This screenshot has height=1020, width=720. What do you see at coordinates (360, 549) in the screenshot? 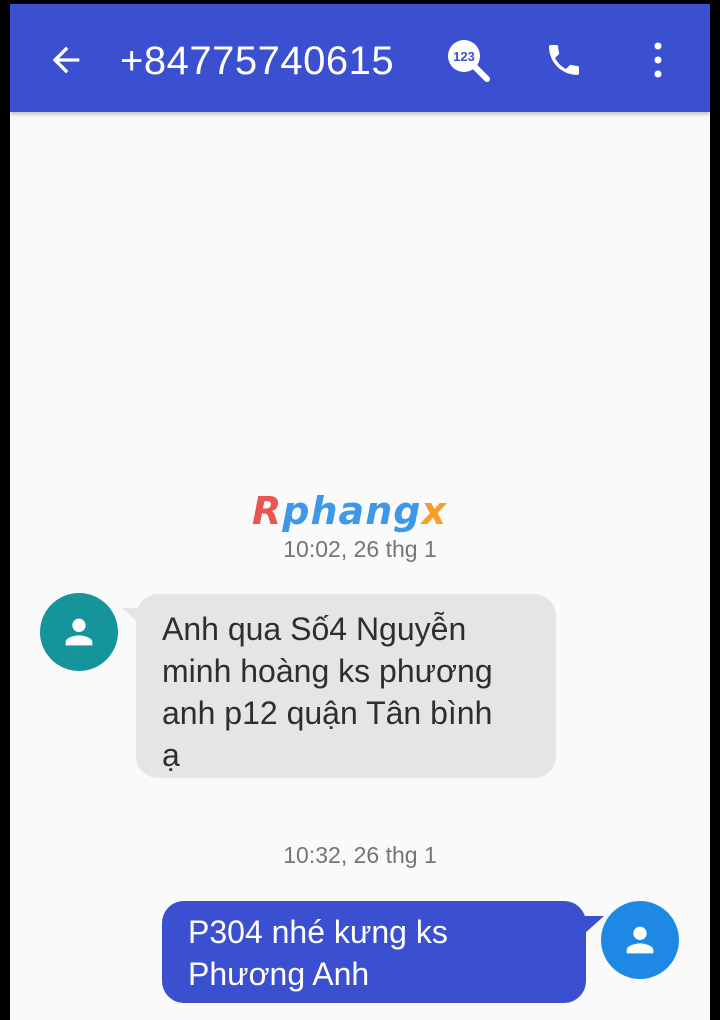
I see `message-timestamp: 10:02, 26 thg 1` at bounding box center [360, 549].